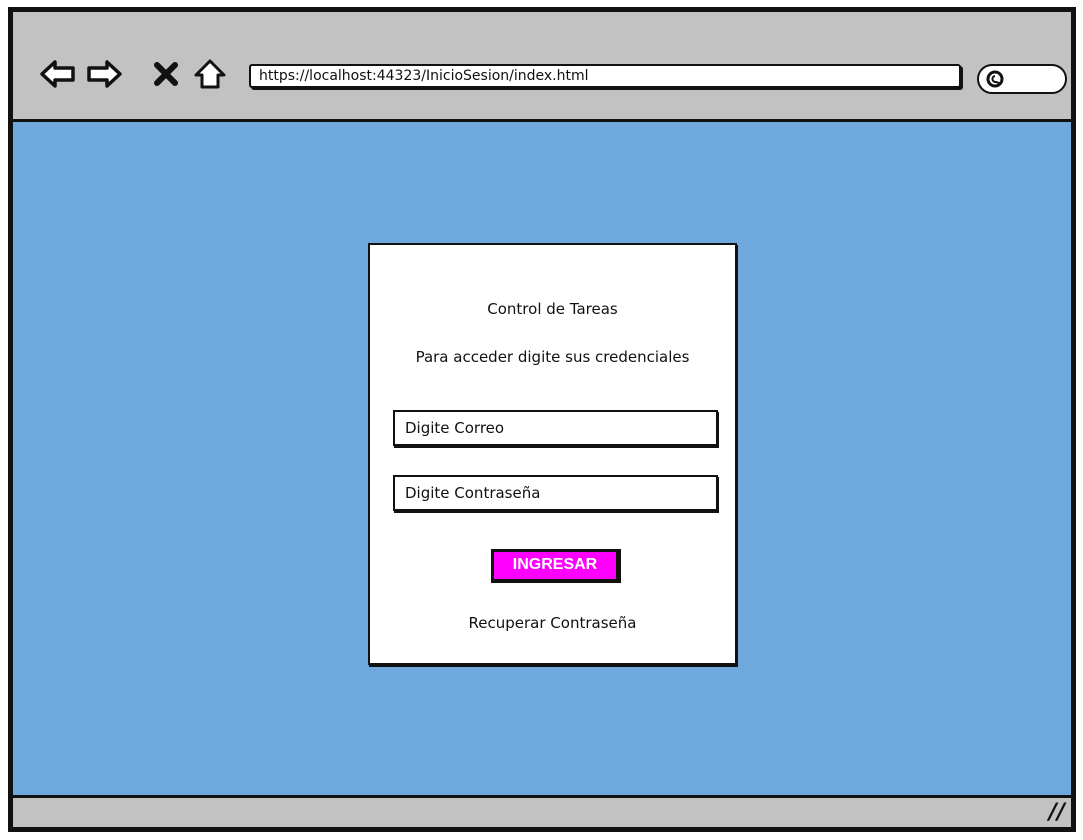 The image size is (1083, 840). I want to click on stop-button, so click(166, 74).